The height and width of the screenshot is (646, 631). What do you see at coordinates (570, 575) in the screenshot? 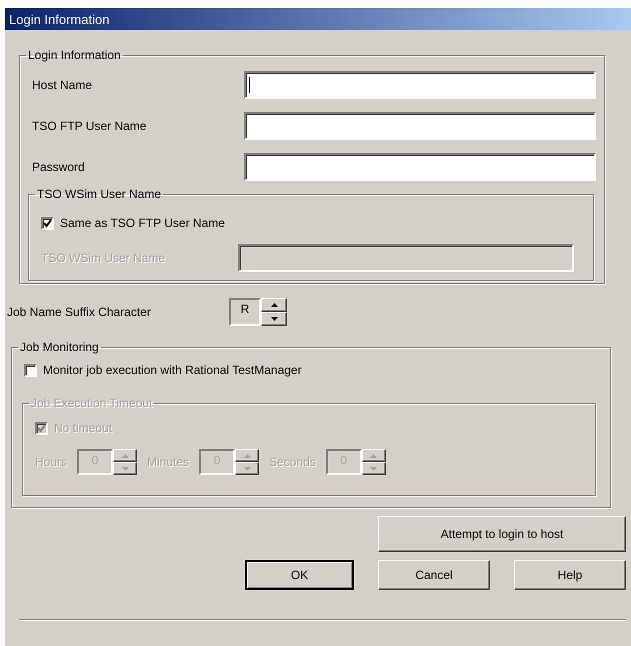
I see `dialog-button: Help` at bounding box center [570, 575].